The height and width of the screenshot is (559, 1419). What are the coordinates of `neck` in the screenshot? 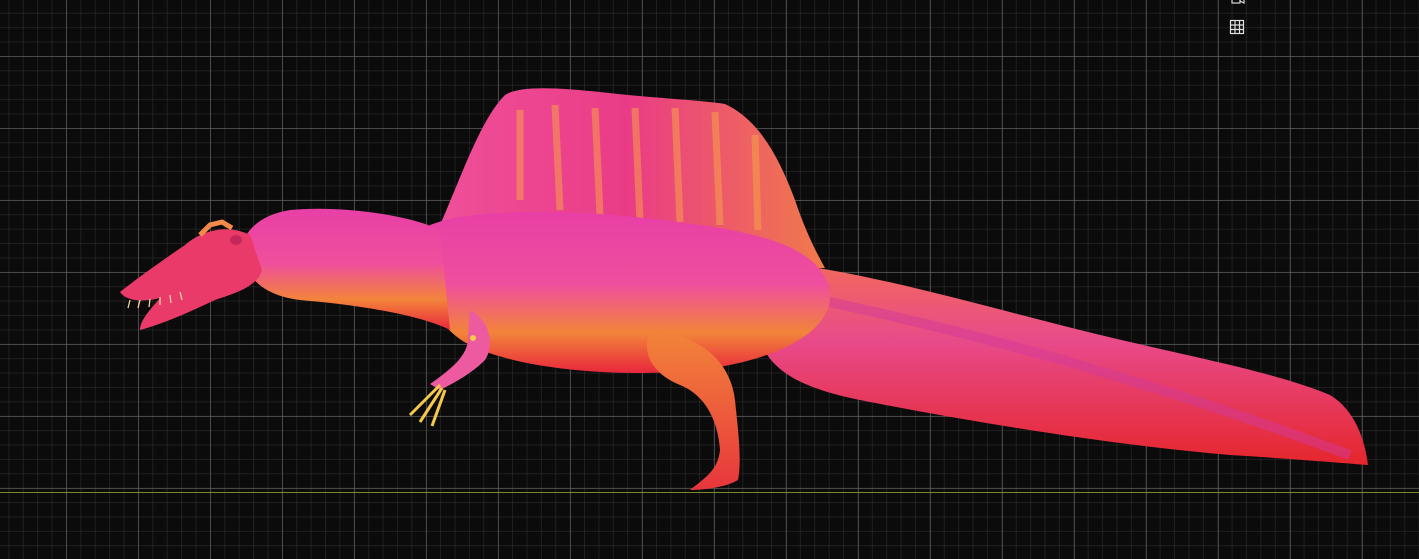 It's located at (345, 269).